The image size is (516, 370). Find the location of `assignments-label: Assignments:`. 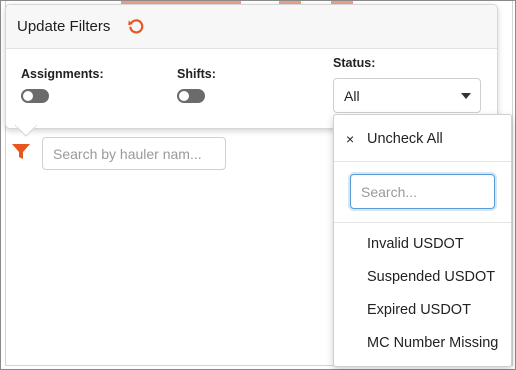

assignments-label: Assignments: is located at coordinates (62, 74).